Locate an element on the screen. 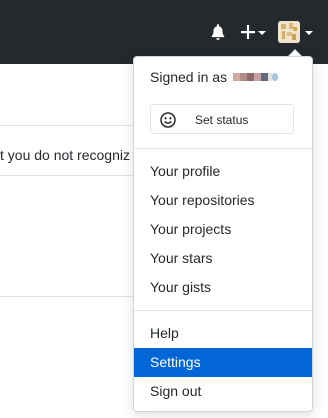  set-status-label: Set status is located at coordinates (222, 120).